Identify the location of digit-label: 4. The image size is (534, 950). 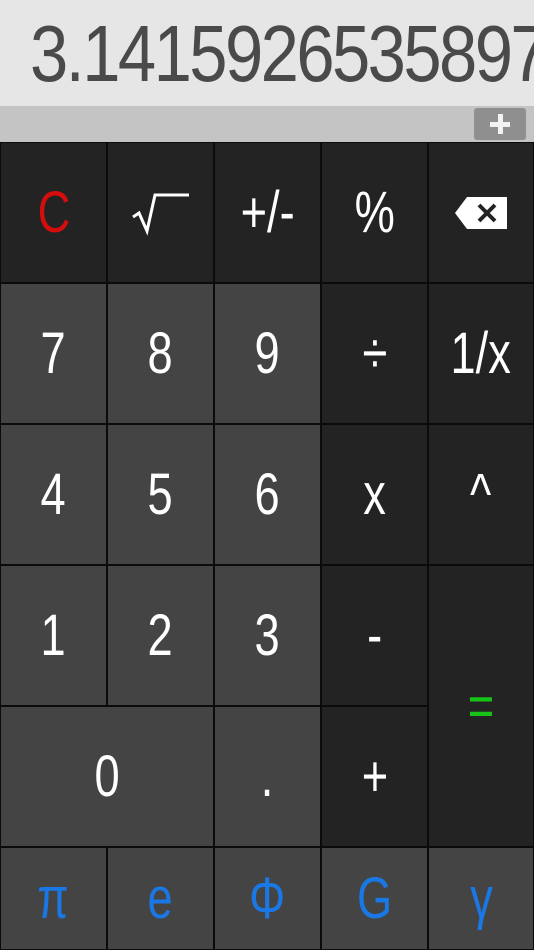
(53, 494).